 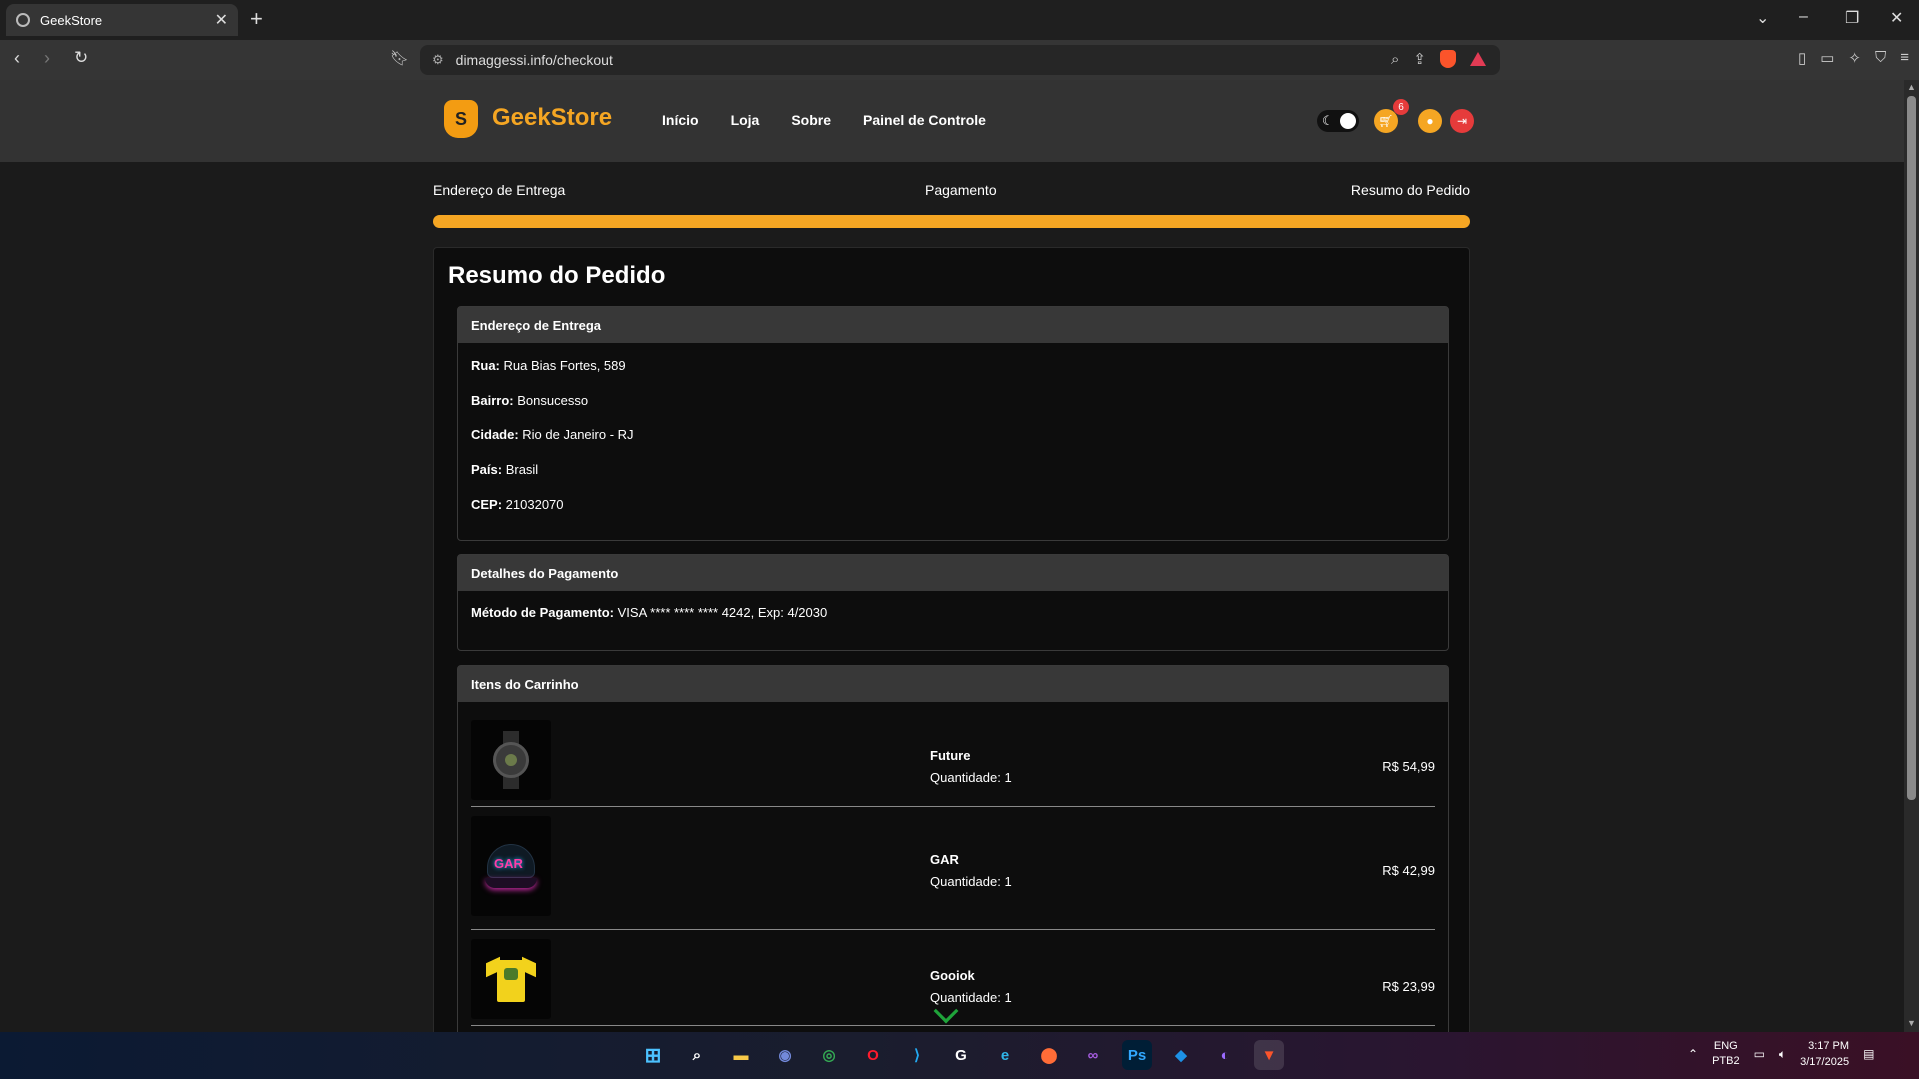 I want to click on zoom-icon: ⌕, so click(x=1395, y=59).